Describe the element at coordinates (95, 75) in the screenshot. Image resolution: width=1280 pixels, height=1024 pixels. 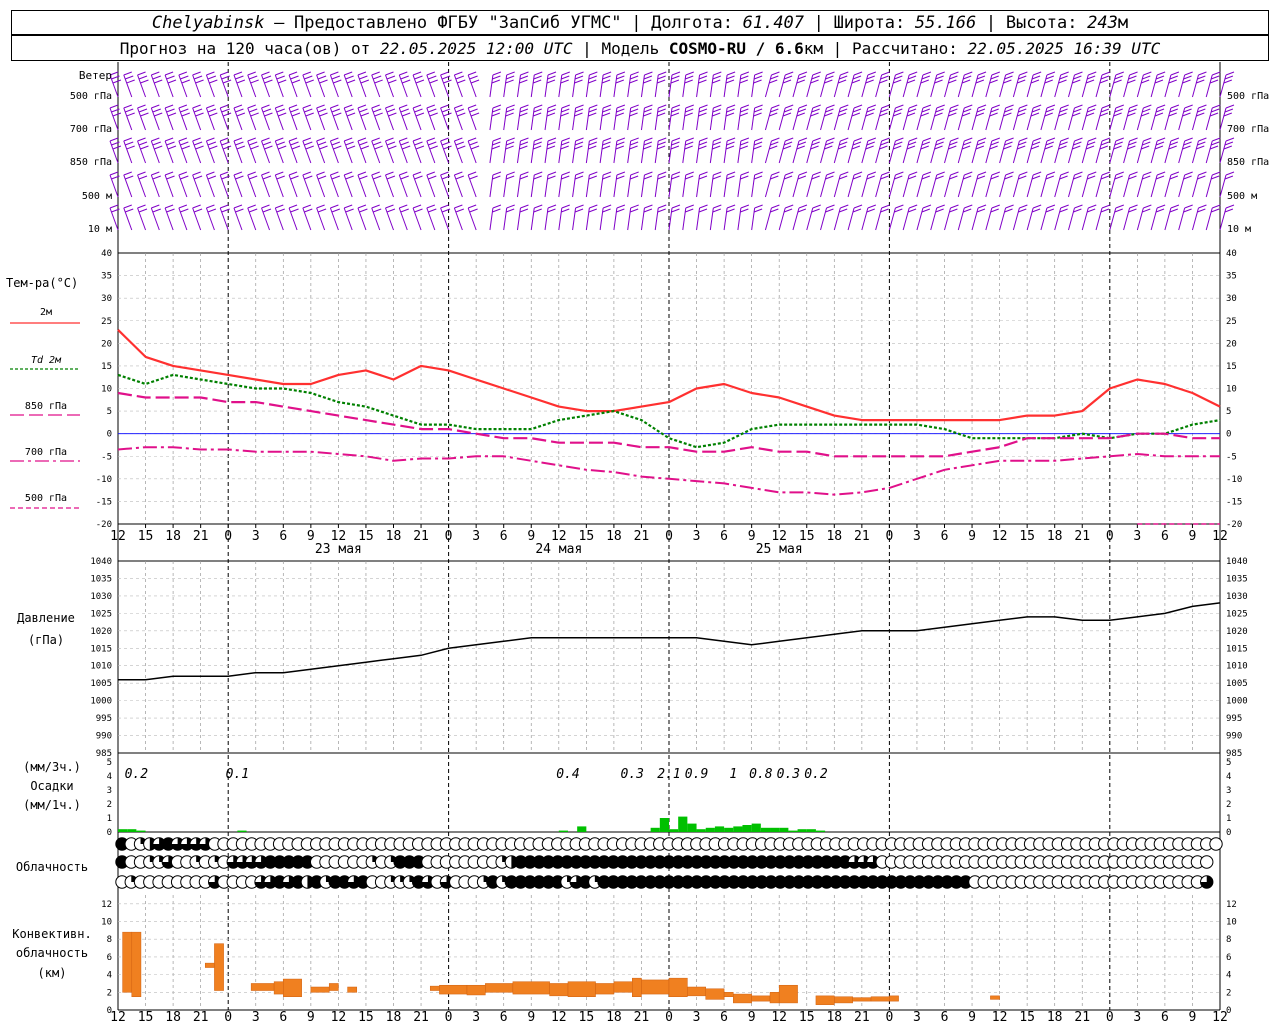
I see `wind-title: Ветер` at that location.